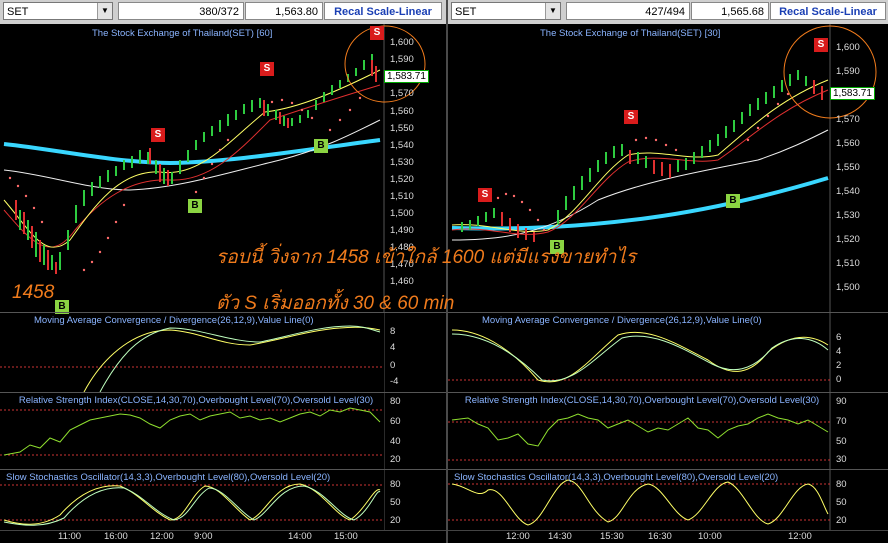  Describe the element at coordinates (223, 536) in the screenshot. I see `left-time-axis: 11:00 16:00 12:00 9:00 14:00 15:00` at that location.